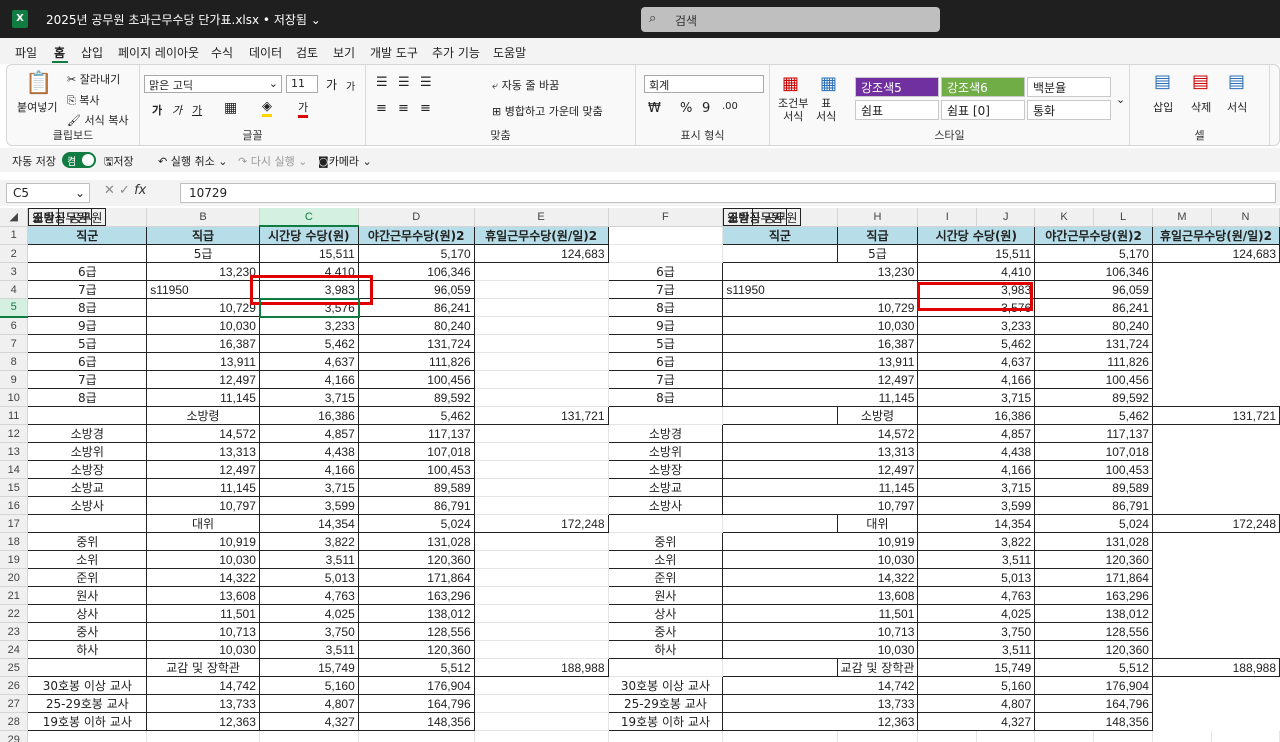  Describe the element at coordinates (302, 84) in the screenshot. I see `font-size-select: 11` at that location.